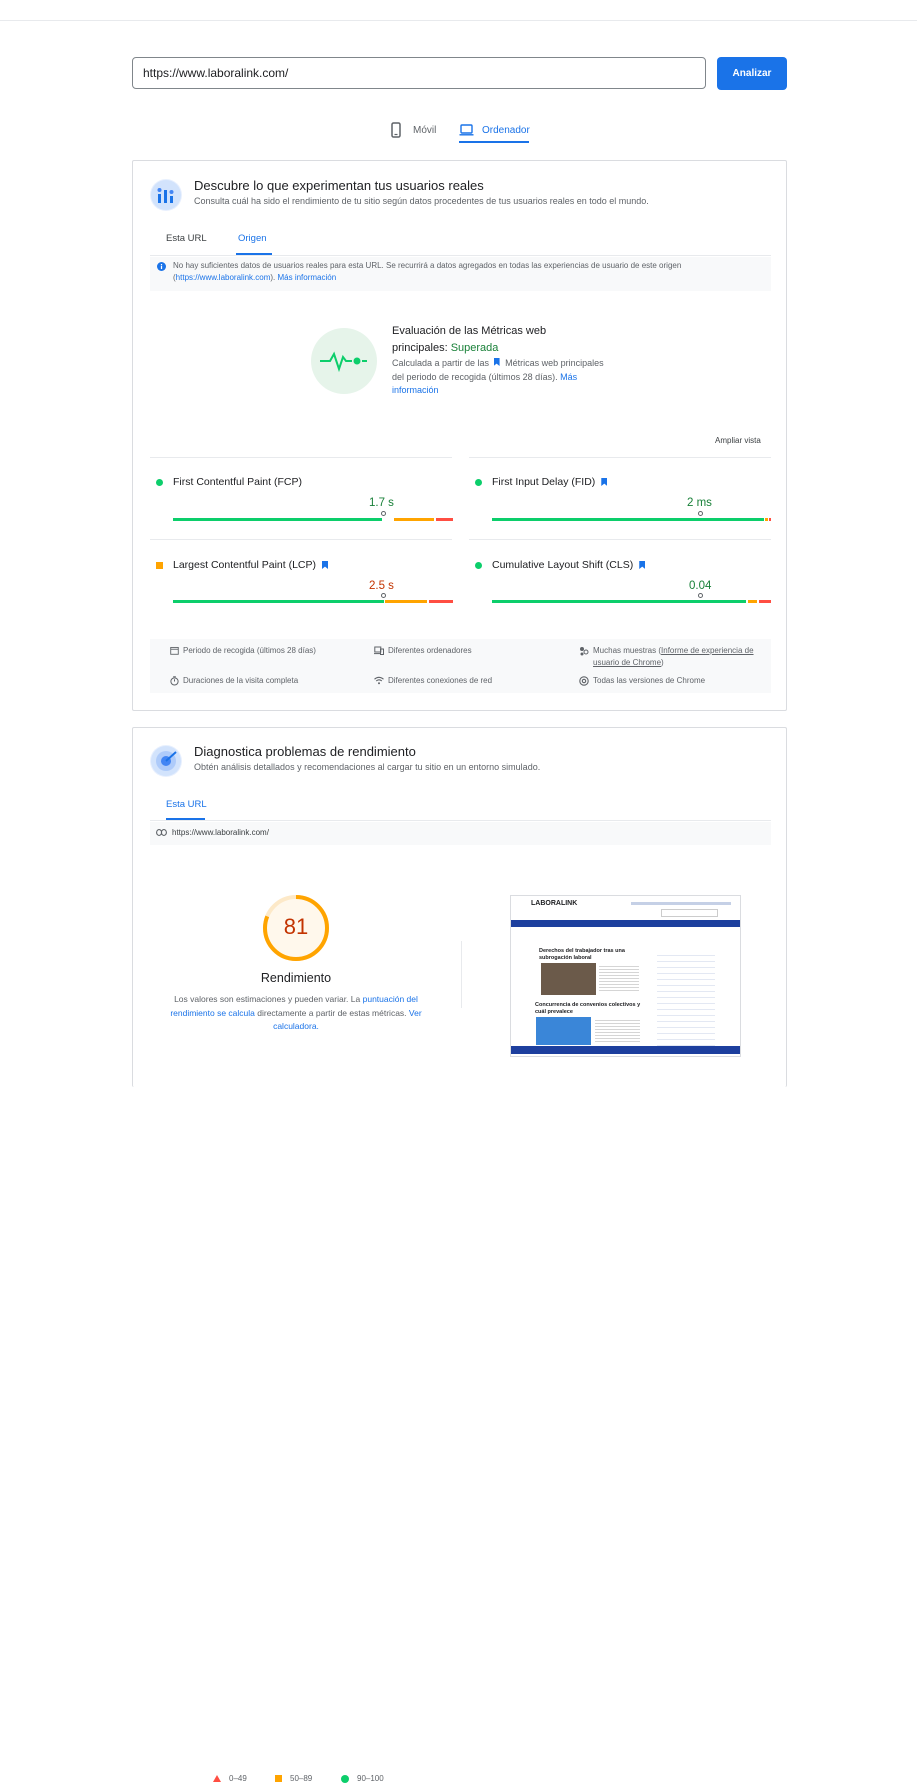 The width and height of the screenshot is (917, 1783). What do you see at coordinates (396, 130) in the screenshot?
I see `smartphone-icon` at bounding box center [396, 130].